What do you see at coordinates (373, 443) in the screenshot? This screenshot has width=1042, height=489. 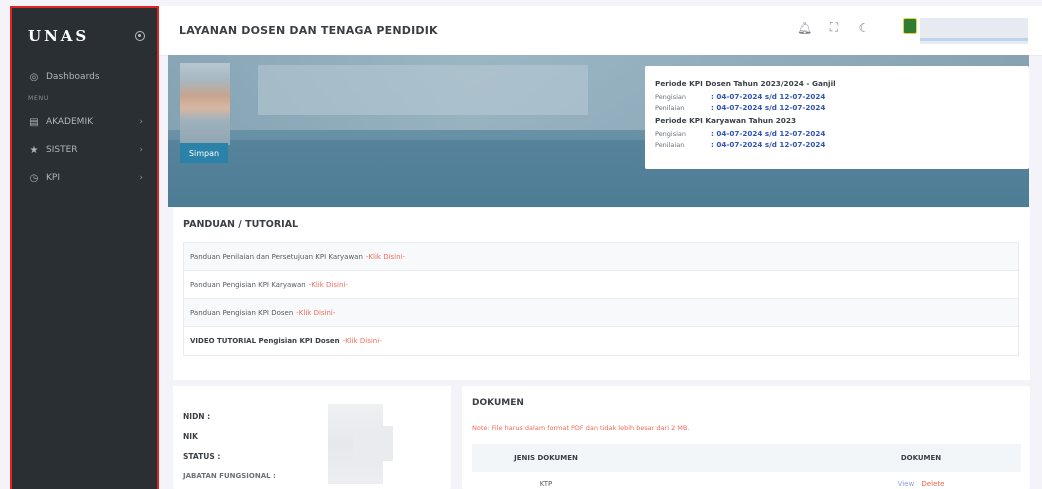 I see `redacted-profile-values-detail` at bounding box center [373, 443].